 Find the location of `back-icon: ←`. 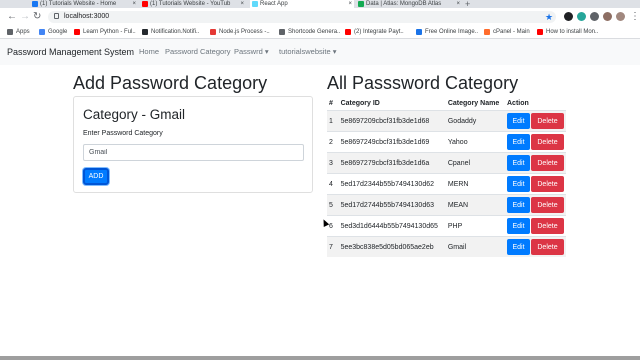

back-icon: ← is located at coordinates (12, 17).